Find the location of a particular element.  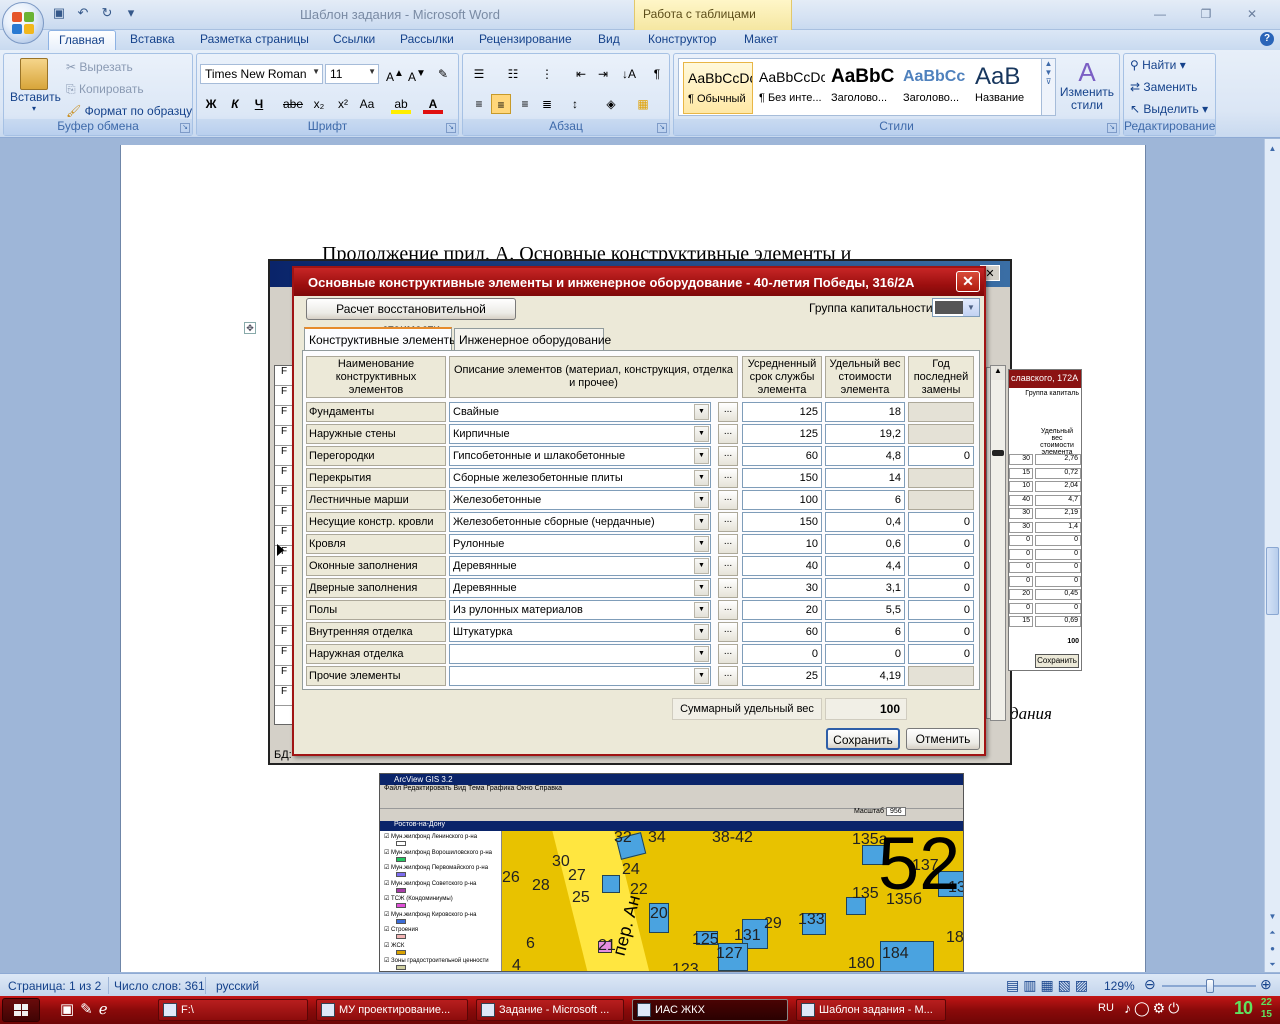

tab-structural-elements: Конструктивные элементы is located at coordinates (381, 338).